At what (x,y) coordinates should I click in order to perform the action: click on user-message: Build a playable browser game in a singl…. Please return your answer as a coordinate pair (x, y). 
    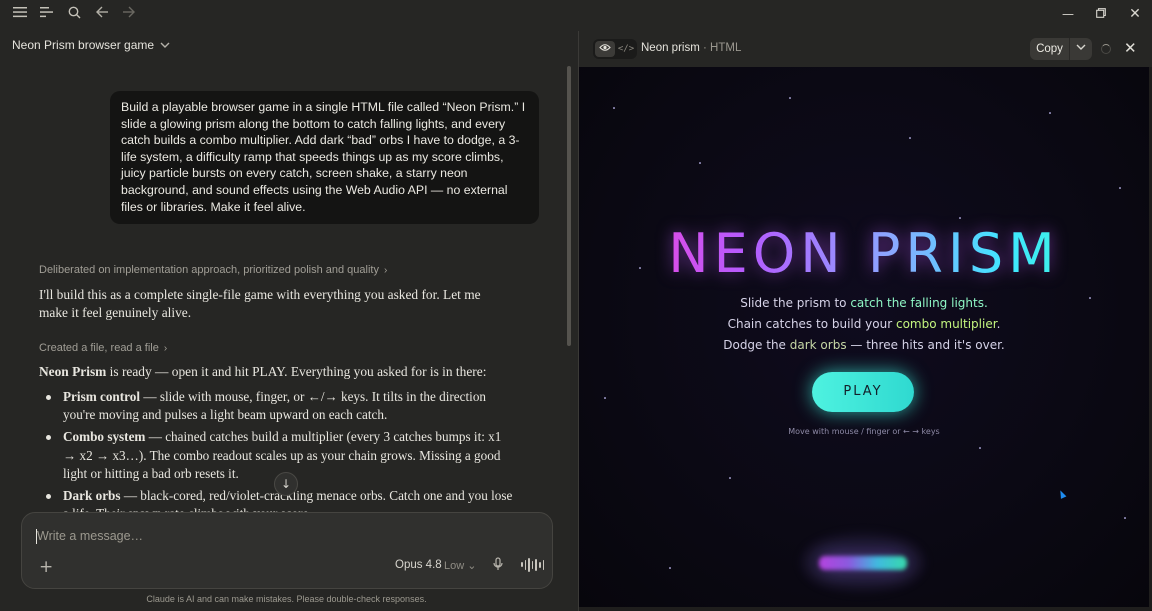
    Looking at the image, I should click on (324, 158).